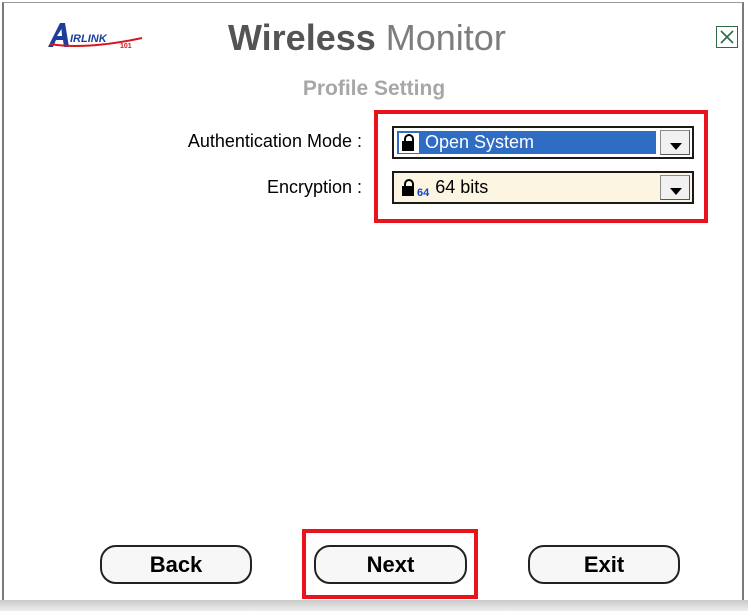 The width and height of the screenshot is (748, 611). Describe the element at coordinates (541, 166) in the screenshot. I see `dropdowns-highlight-box` at that location.